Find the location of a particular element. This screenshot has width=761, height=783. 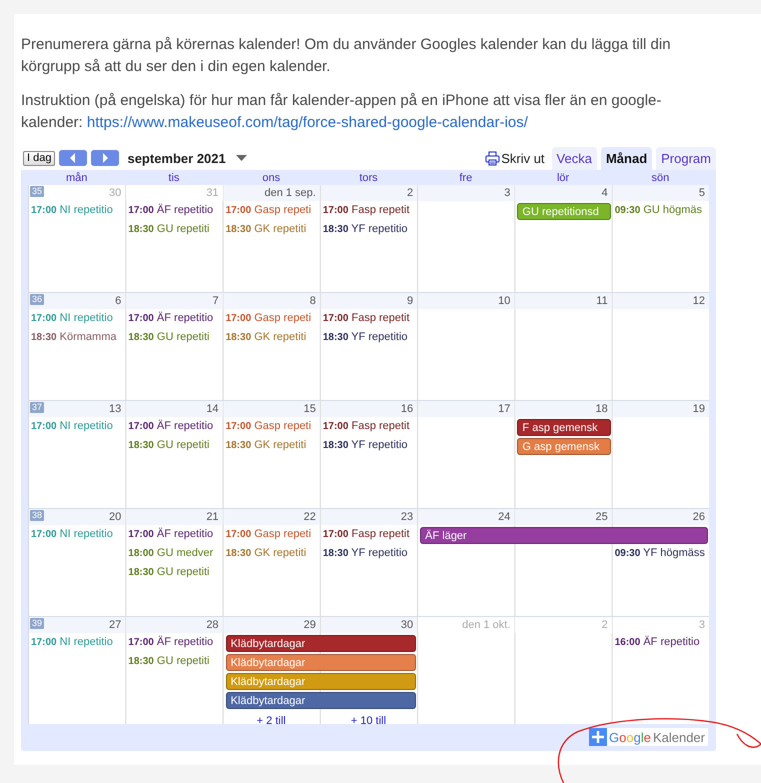

calendar-event: 16:00 ÄF repetitio is located at coordinates (660, 642).